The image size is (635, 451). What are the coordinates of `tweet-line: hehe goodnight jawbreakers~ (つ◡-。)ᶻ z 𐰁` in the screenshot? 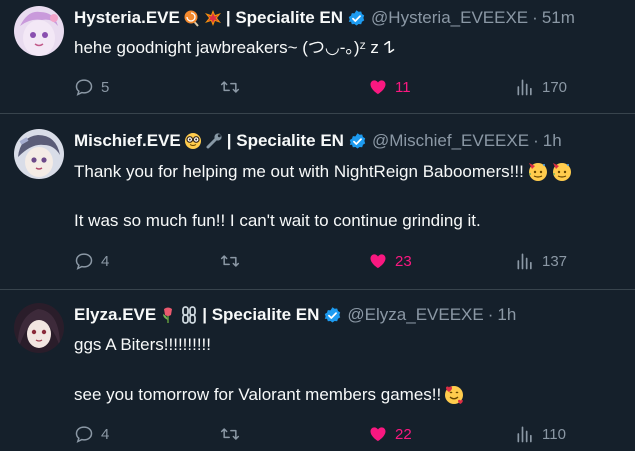 It's located at (234, 47).